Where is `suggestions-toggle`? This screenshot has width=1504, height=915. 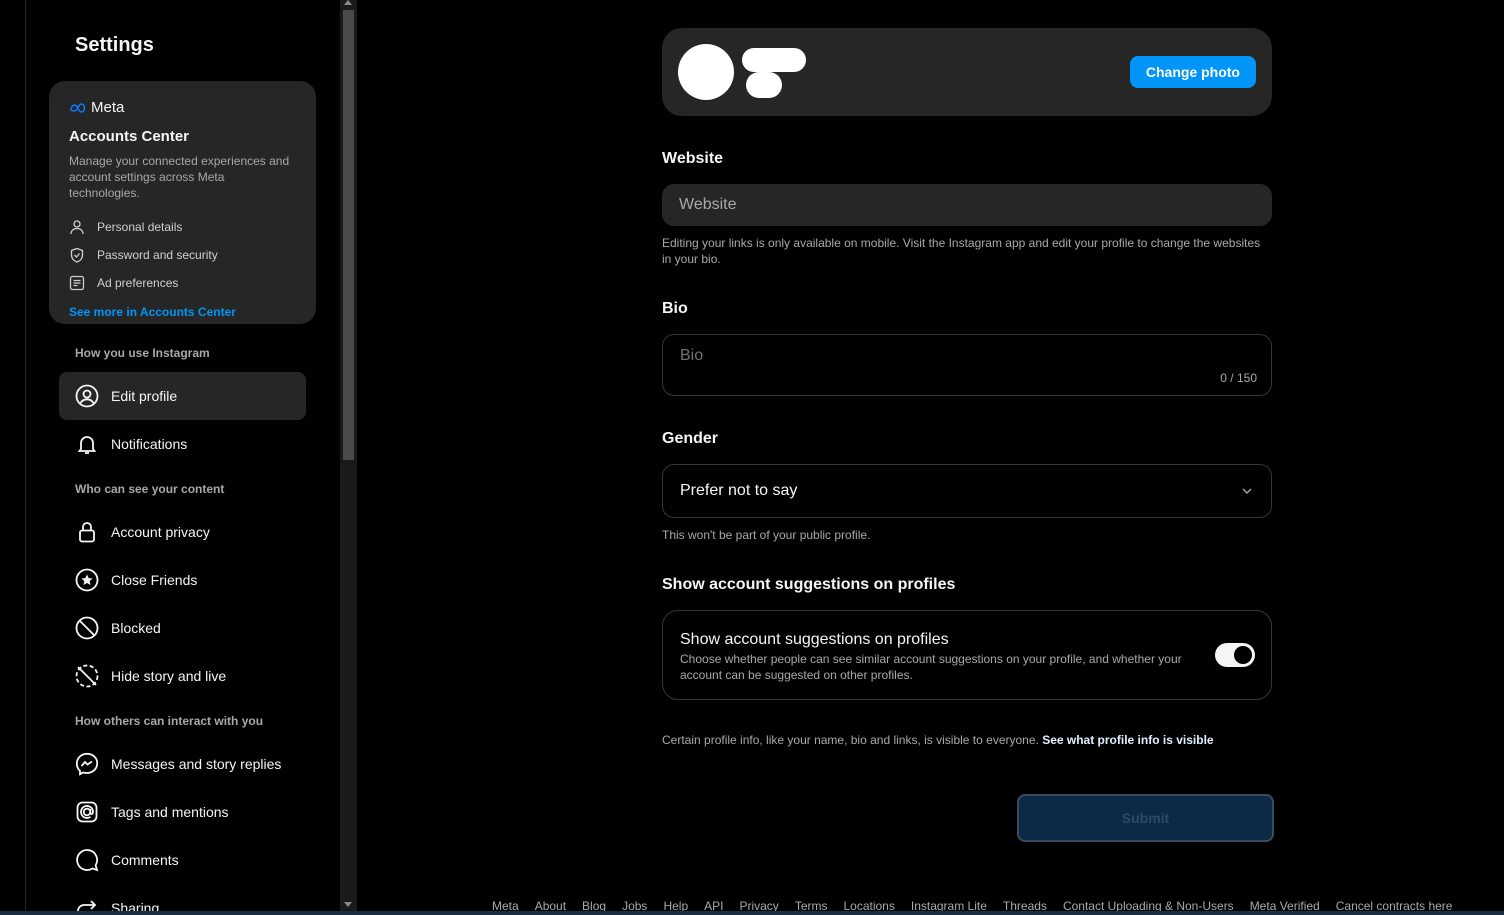
suggestions-toggle is located at coordinates (1235, 655).